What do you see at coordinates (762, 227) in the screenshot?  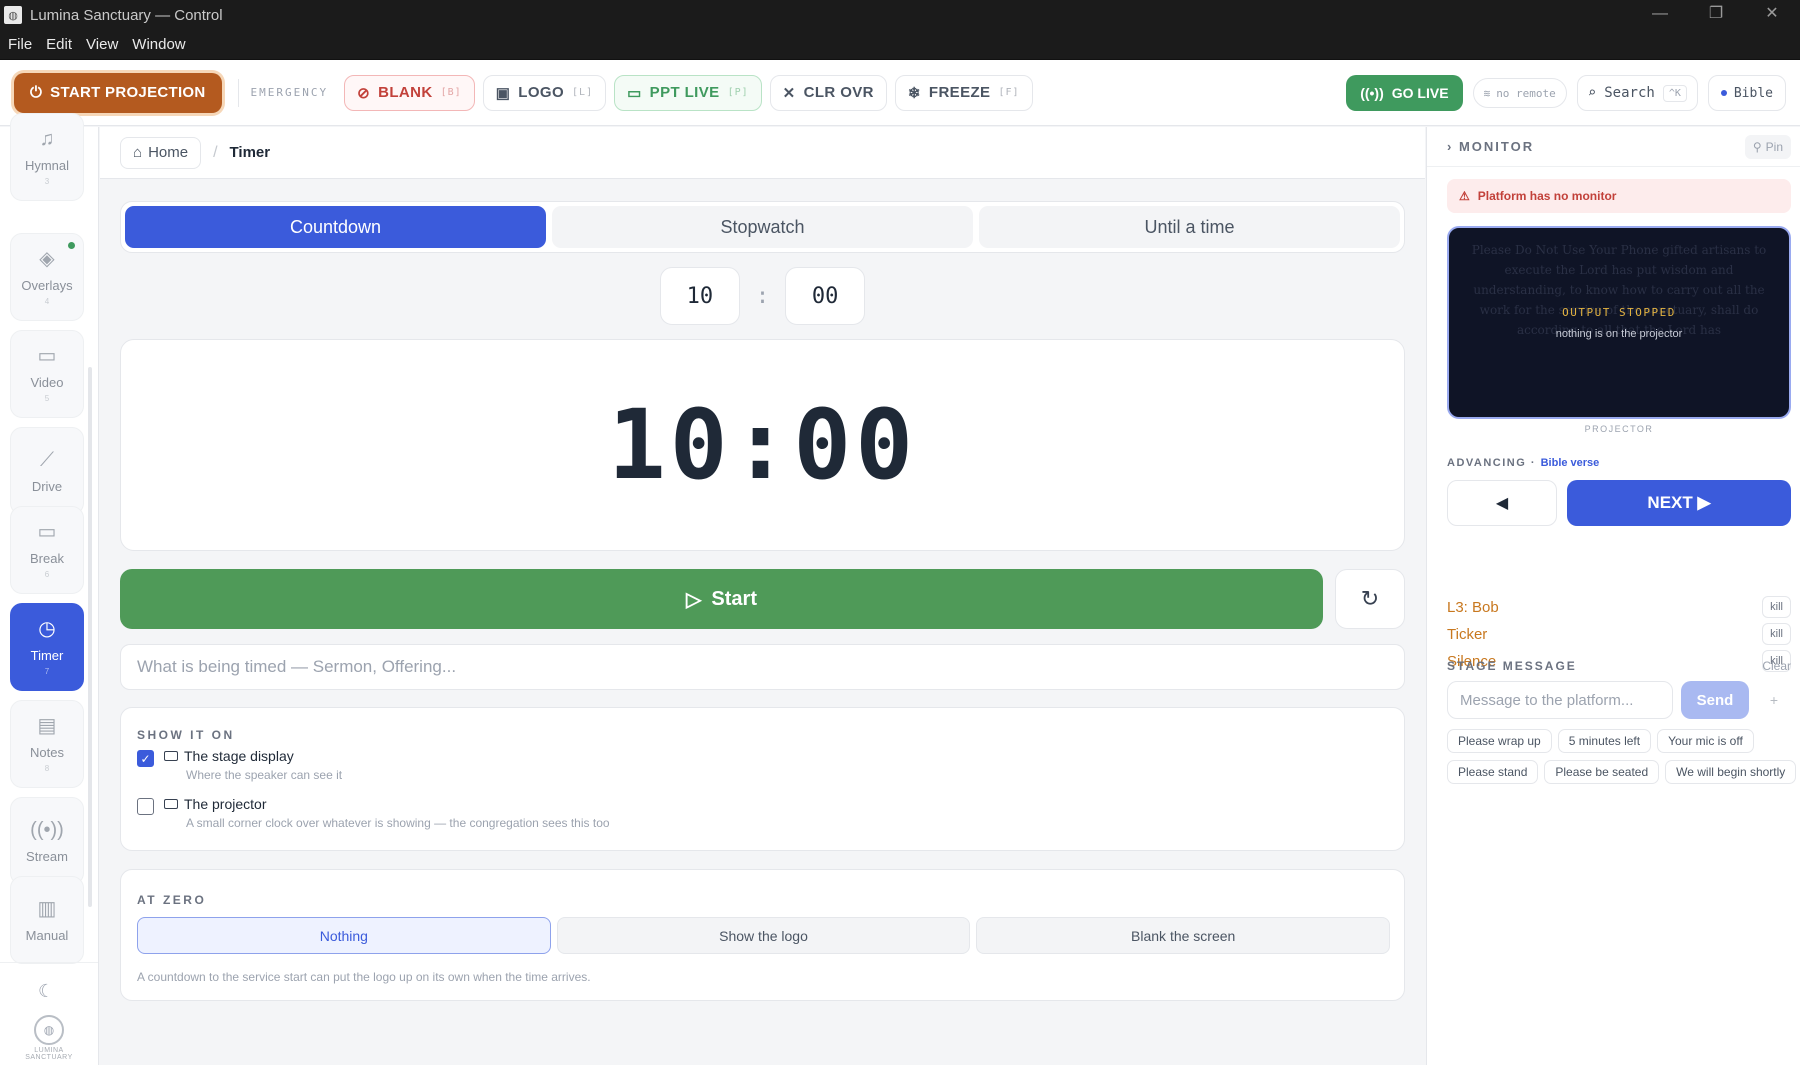 I see `tab-stopwatch: Stopwatch` at bounding box center [762, 227].